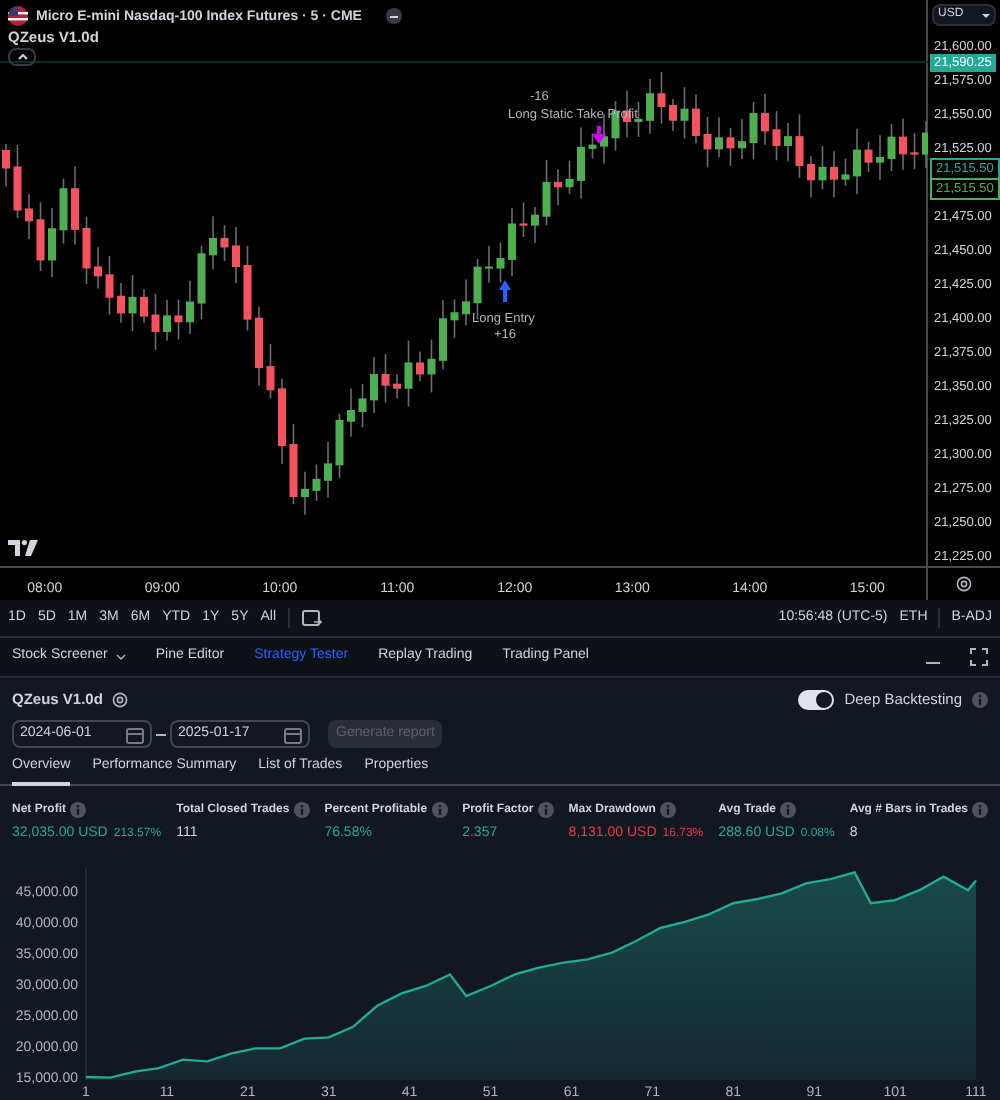 The width and height of the screenshot is (1000, 1100). What do you see at coordinates (23, 548) in the screenshot?
I see `tradingview-logo-icon` at bounding box center [23, 548].